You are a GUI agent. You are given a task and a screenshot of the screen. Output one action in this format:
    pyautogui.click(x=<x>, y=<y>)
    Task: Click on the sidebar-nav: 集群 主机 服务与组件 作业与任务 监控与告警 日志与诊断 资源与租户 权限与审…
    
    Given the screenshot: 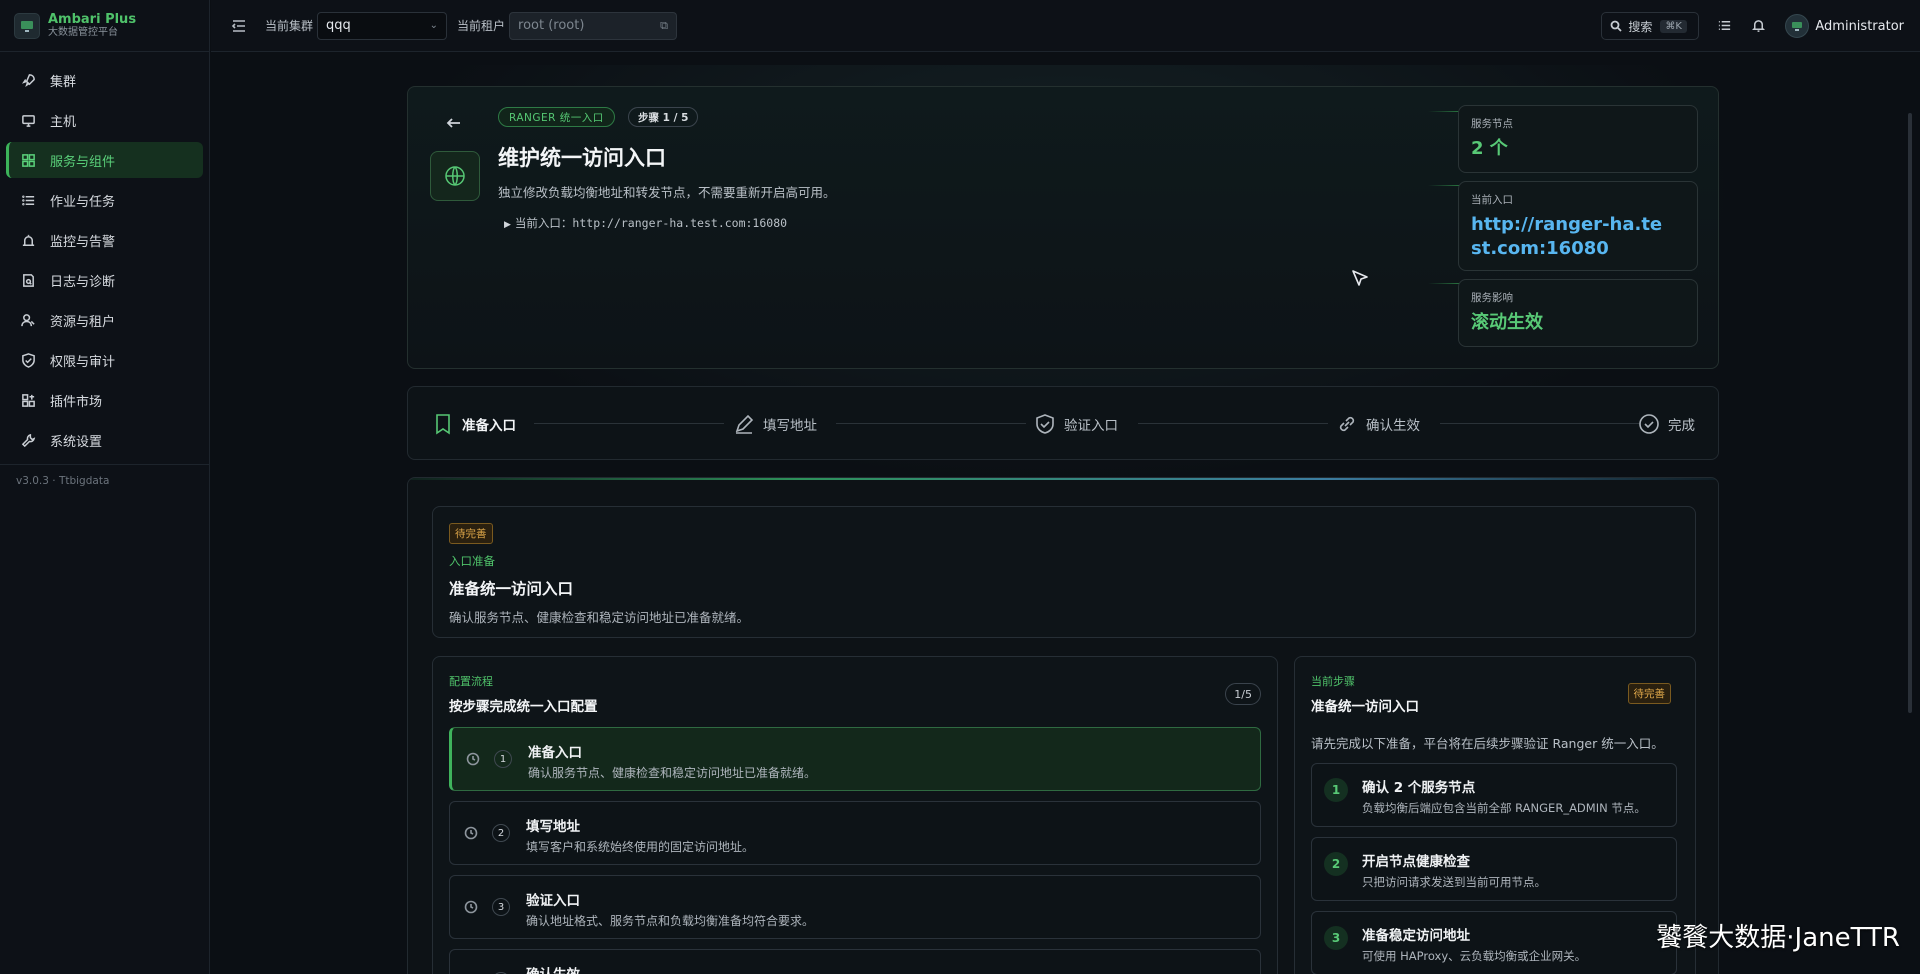 What is the action you would take?
    pyautogui.click(x=104, y=255)
    